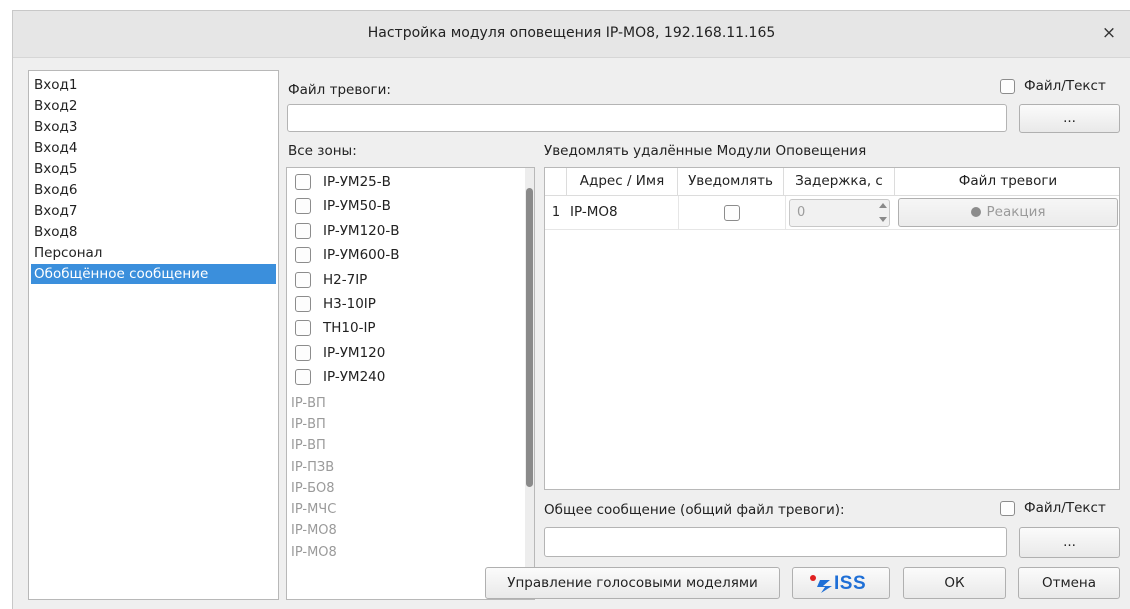  I want to click on voice-models-button: Управление голосовыми моделями, so click(632, 583).